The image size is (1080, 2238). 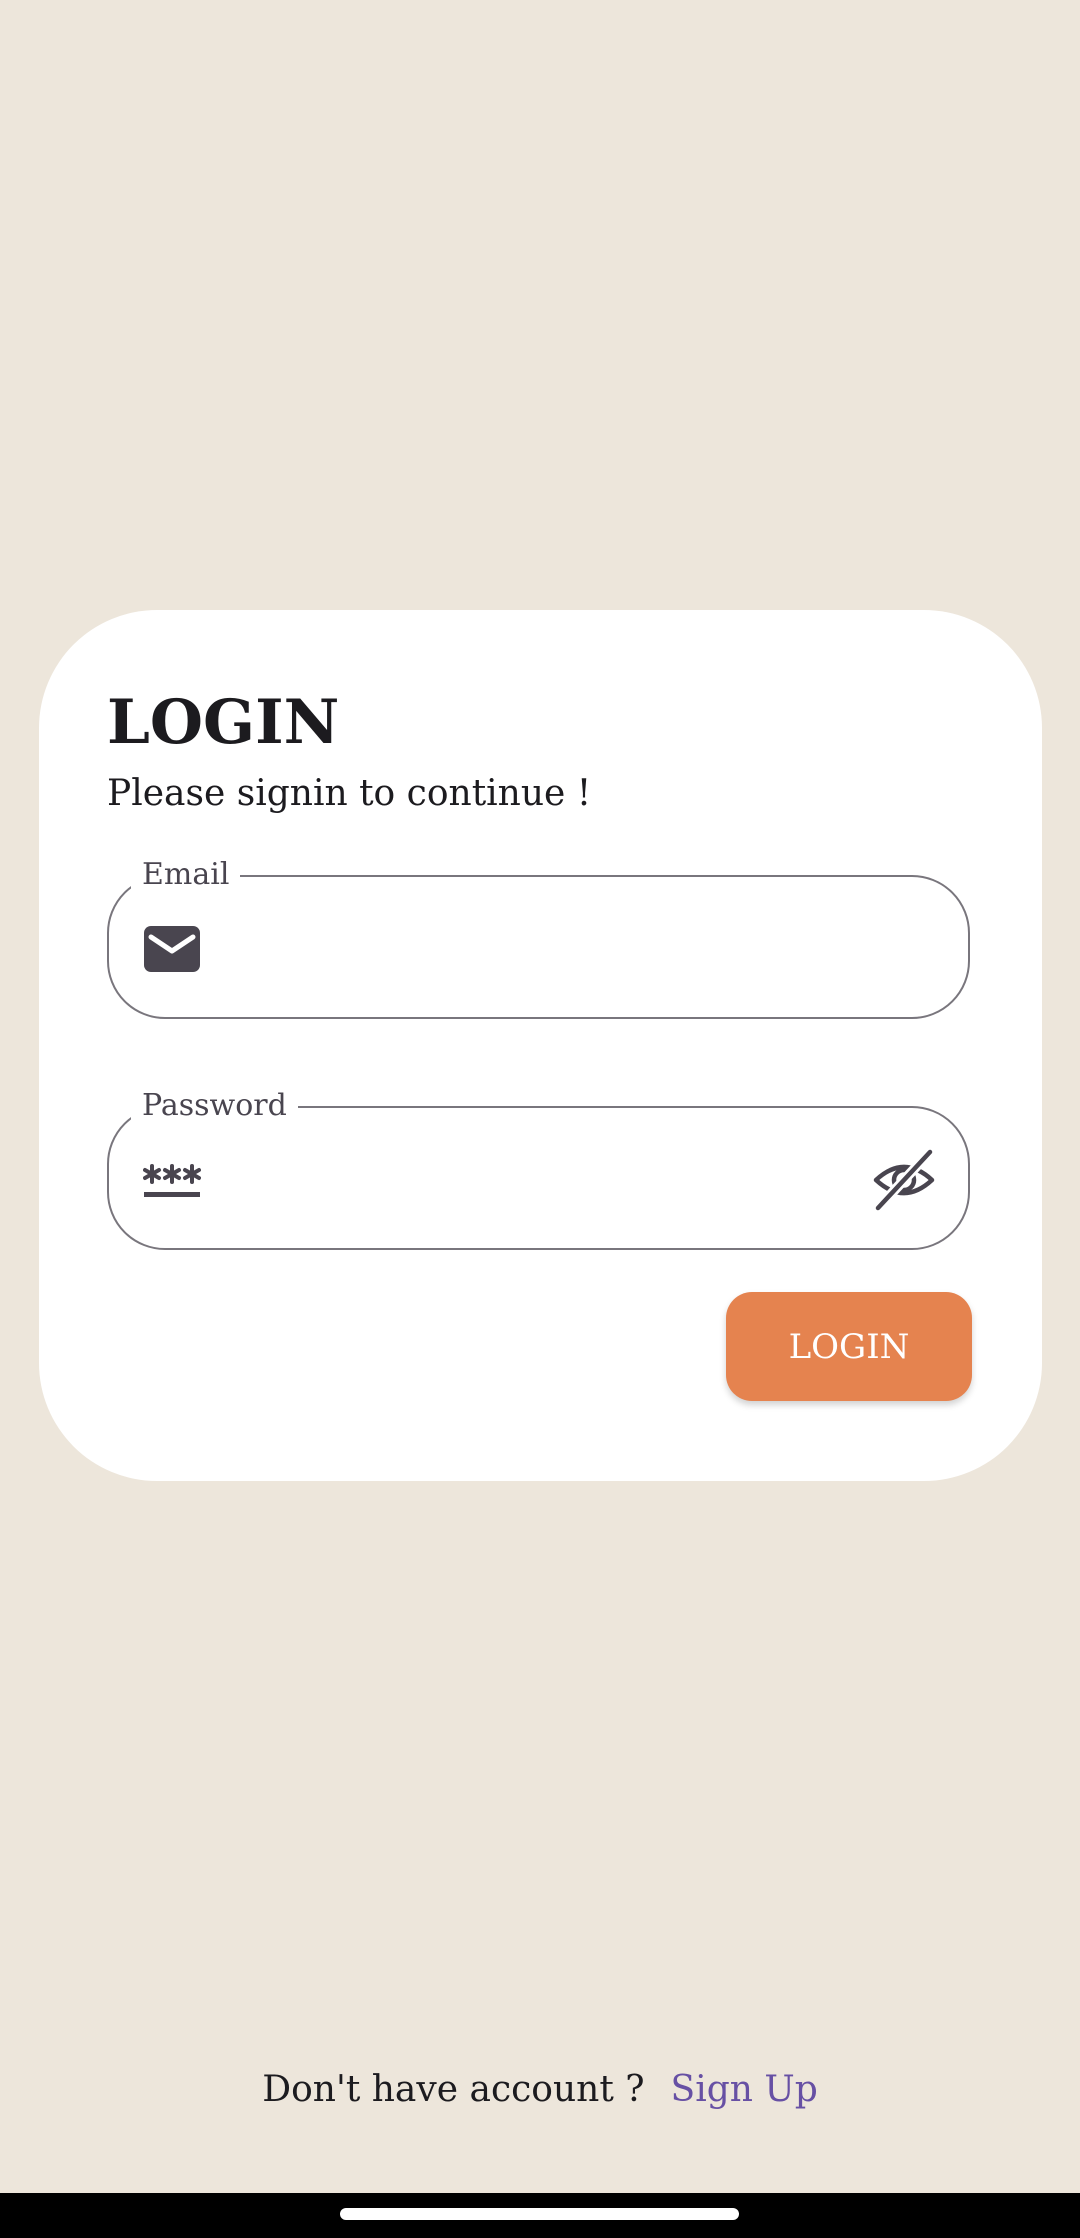 I want to click on login-title: LOGIN, so click(x=223, y=722).